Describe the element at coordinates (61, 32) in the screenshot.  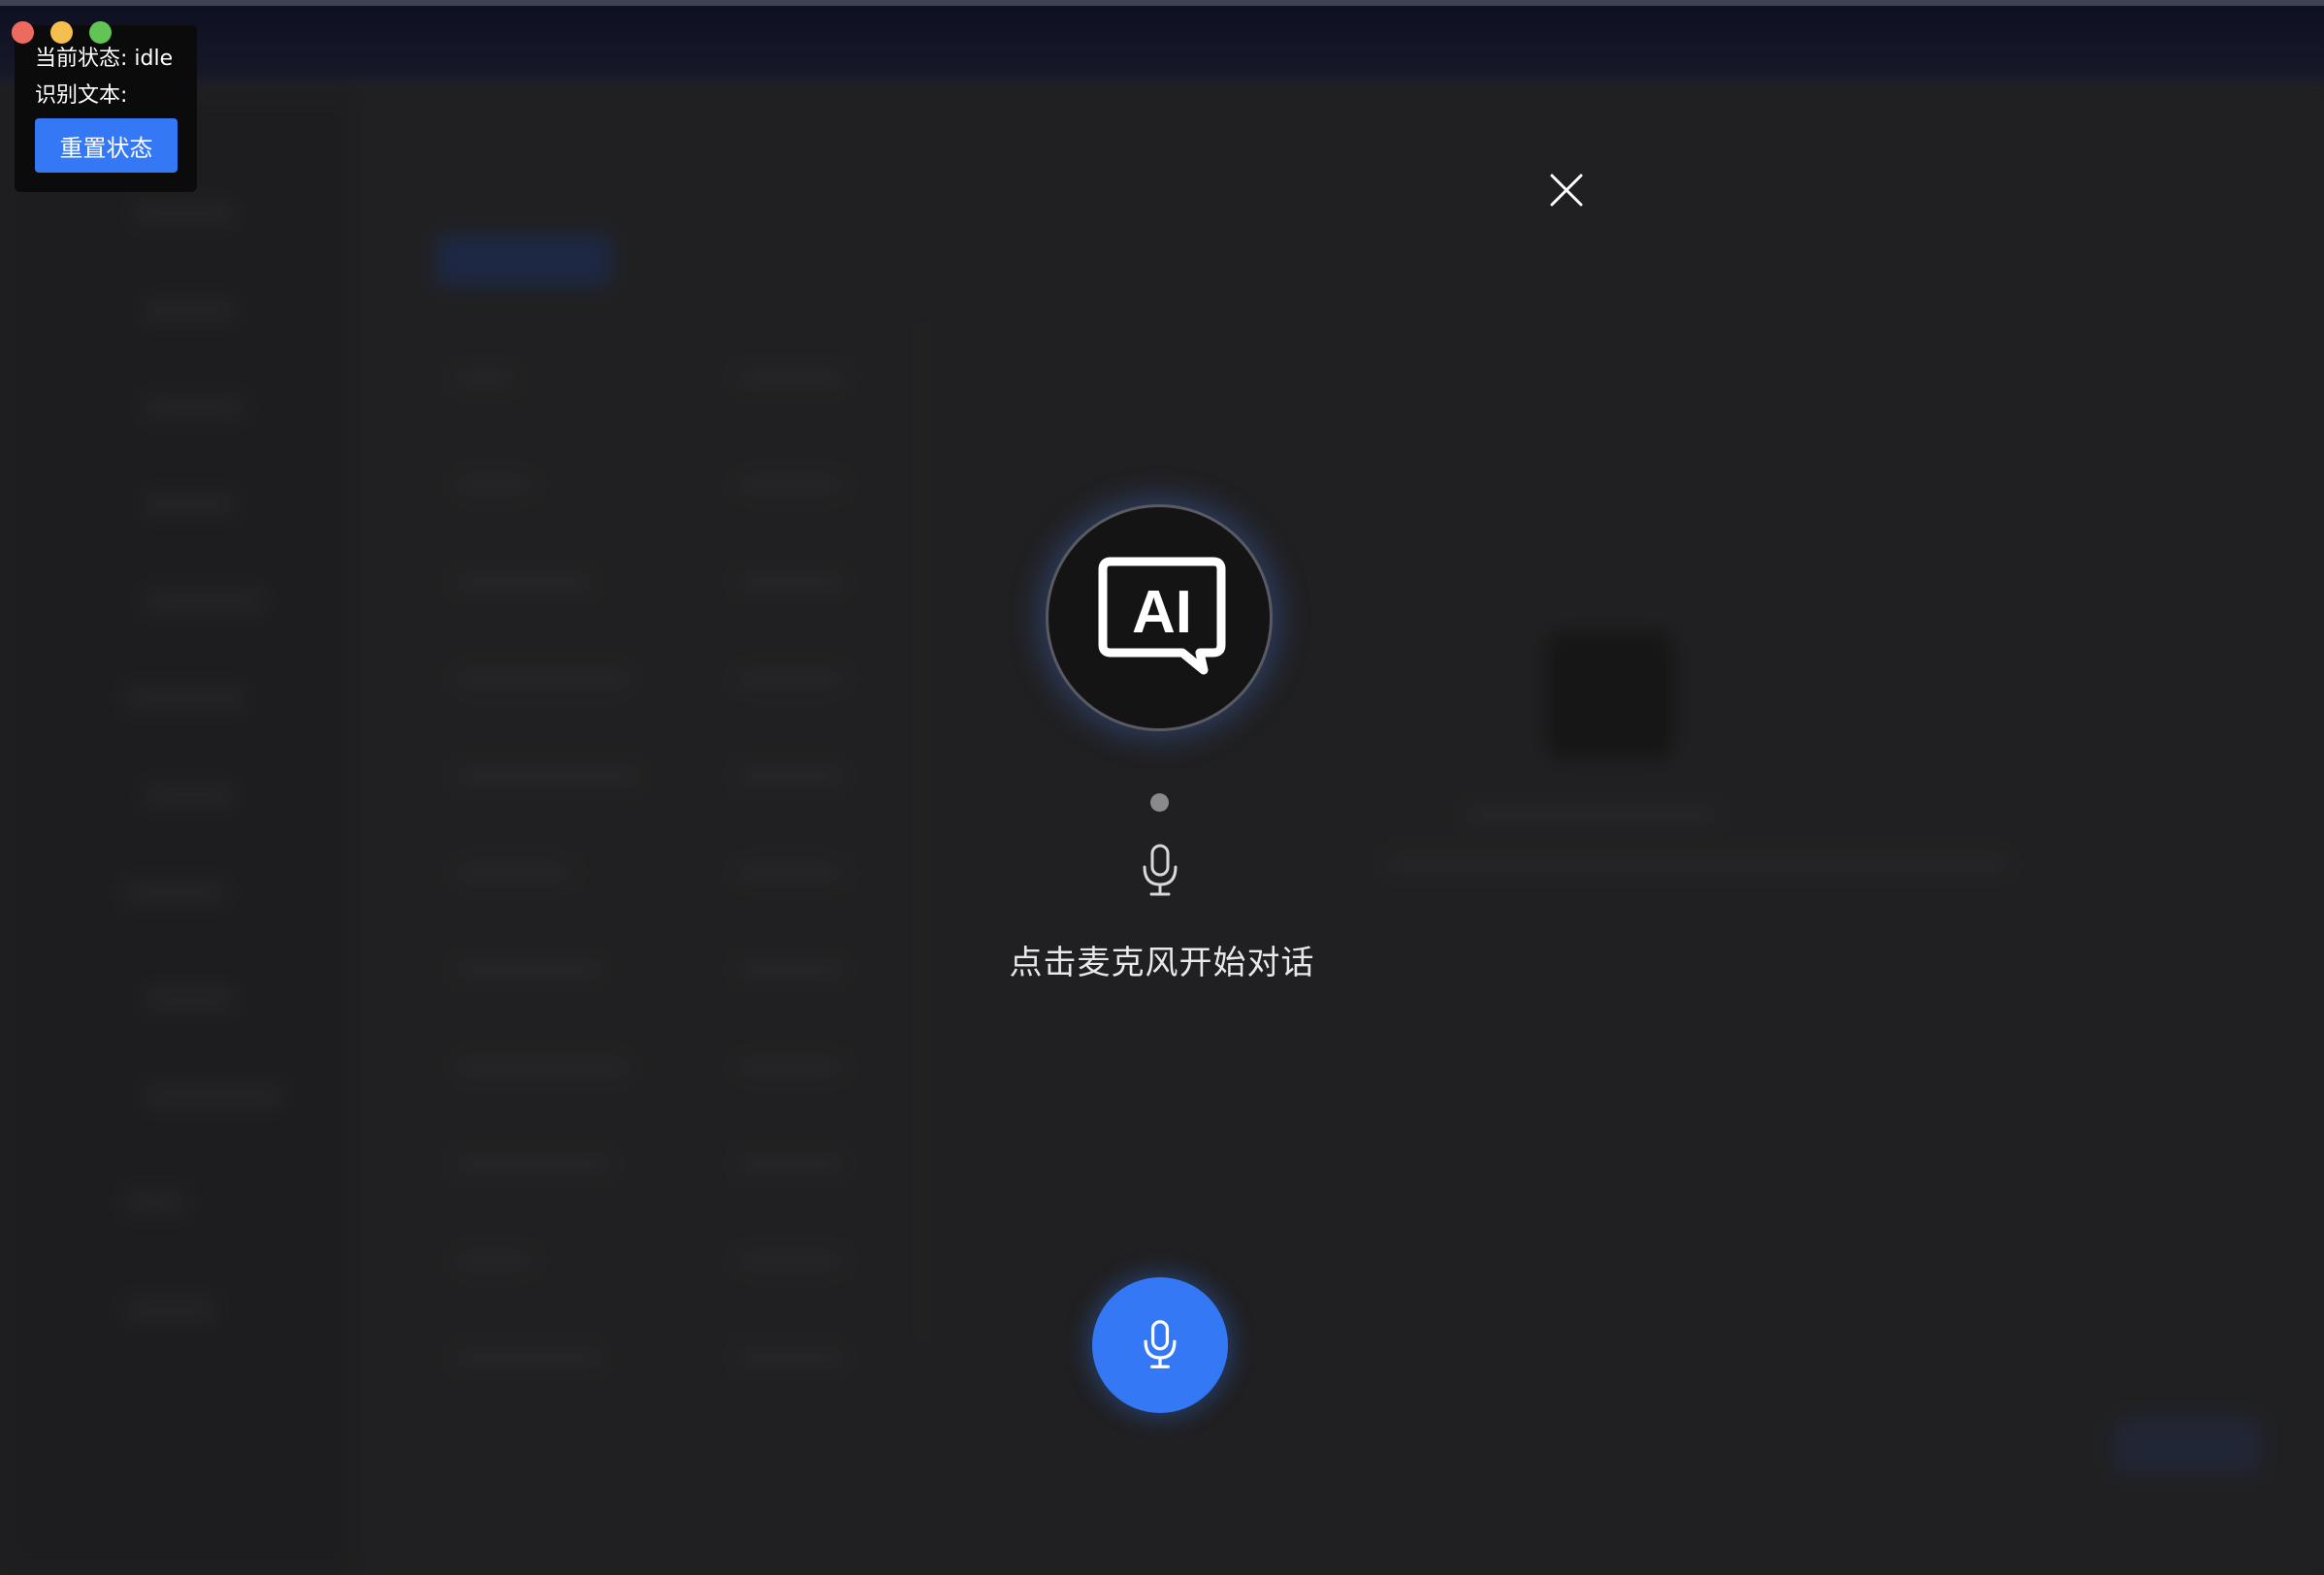
I see `window-minimize-dot` at that location.